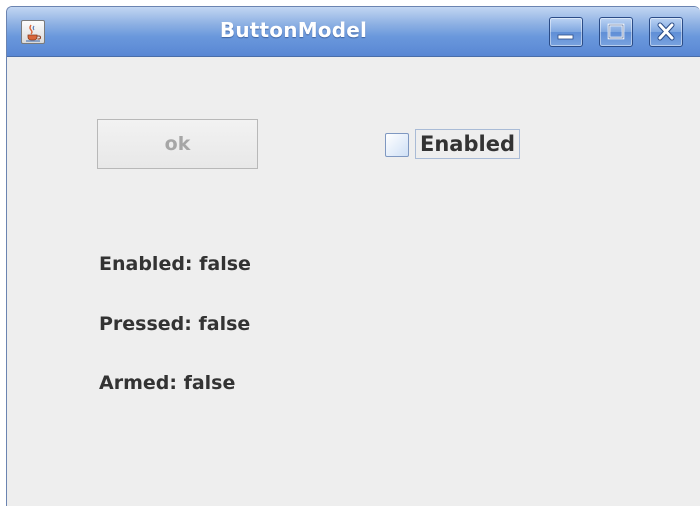 Image resolution: width=700 pixels, height=506 pixels. I want to click on window-title: ButtonModel, so click(293, 30).